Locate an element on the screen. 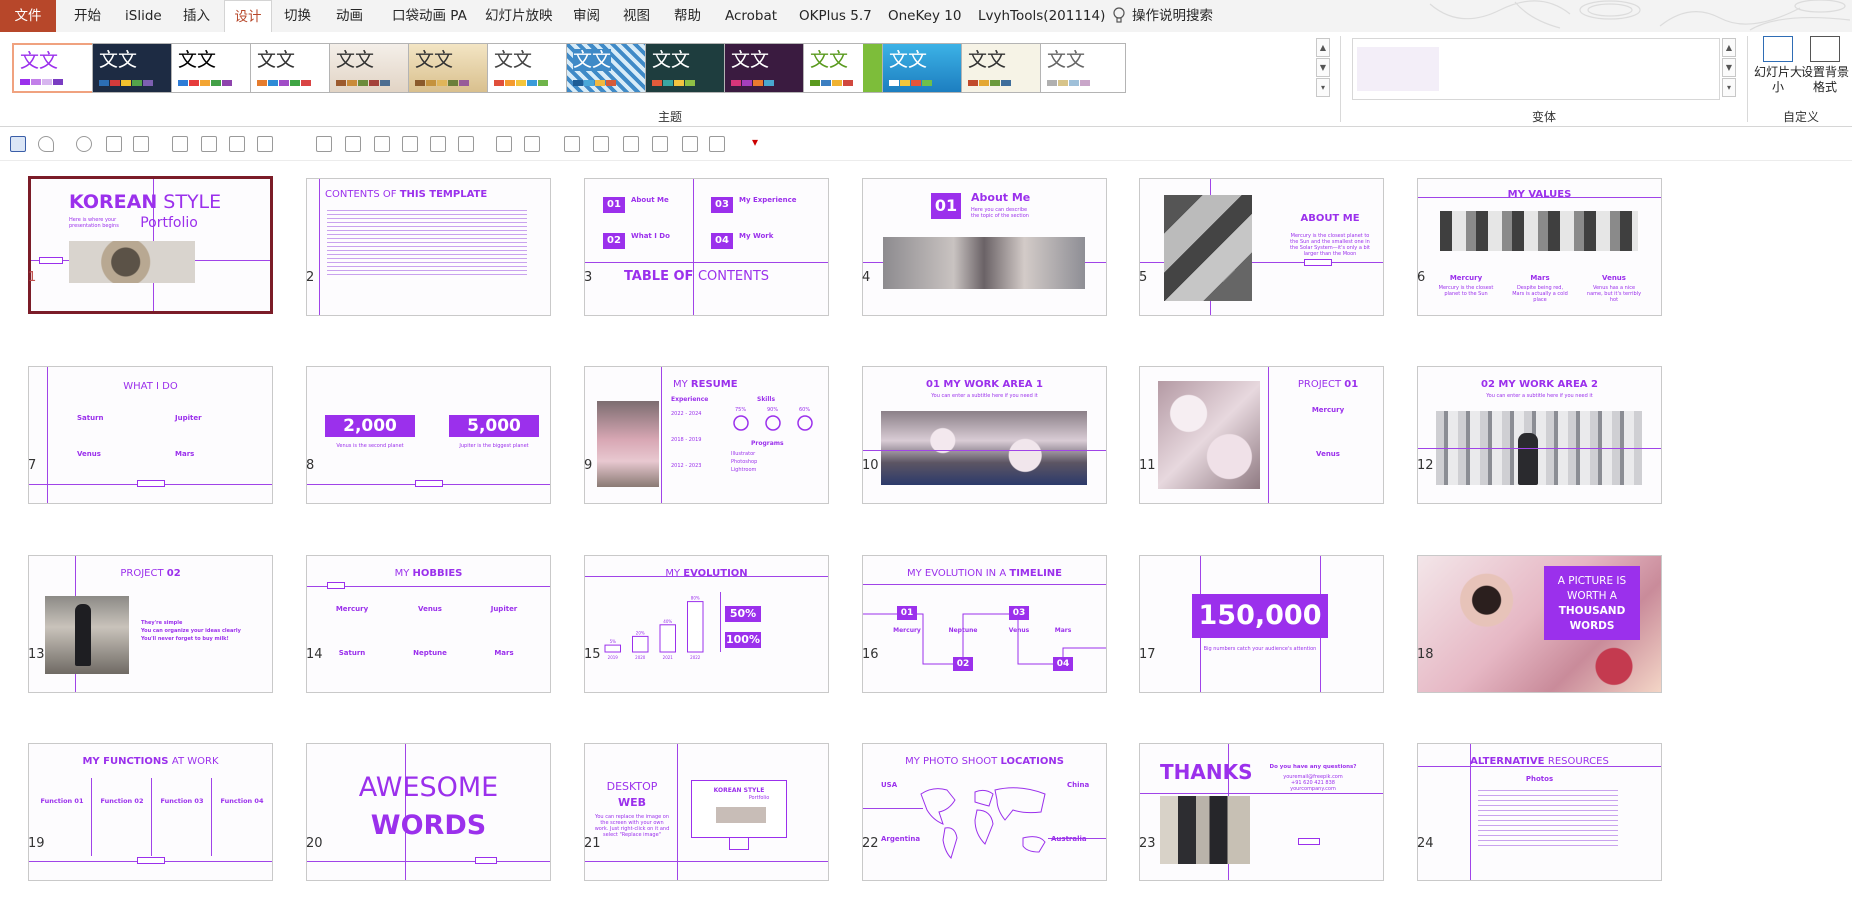 The width and height of the screenshot is (1852, 911). slide-number: 24 is located at coordinates (1425, 843).